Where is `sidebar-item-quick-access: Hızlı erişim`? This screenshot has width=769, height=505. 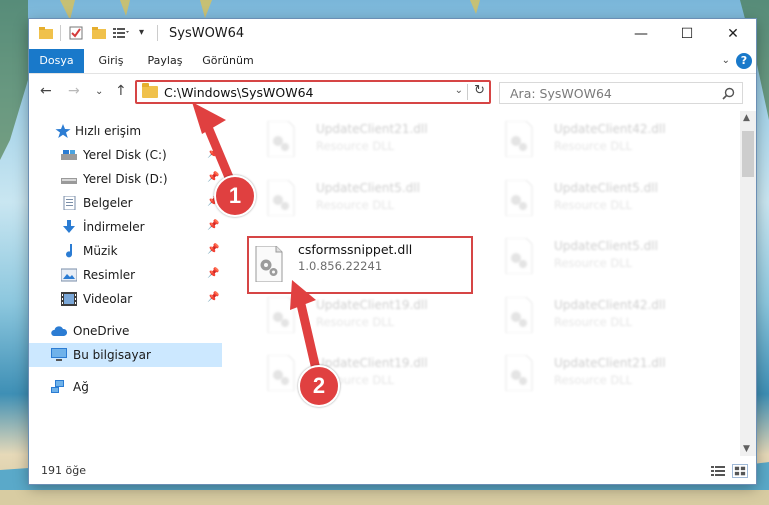
sidebar-item-quick-access: Hızlı erişim is located at coordinates (125, 131).